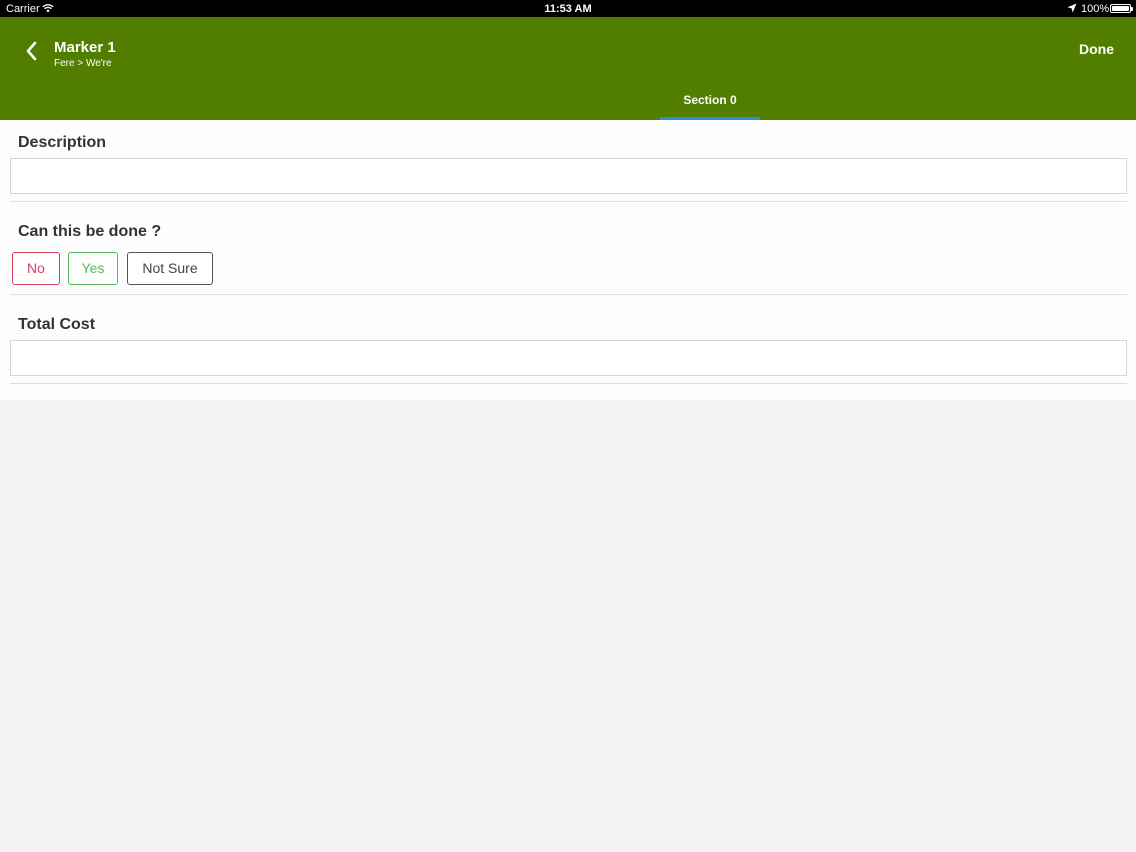 The width and height of the screenshot is (1136, 852). What do you see at coordinates (1072, 8) in the screenshot?
I see `location-arrow-icon` at bounding box center [1072, 8].